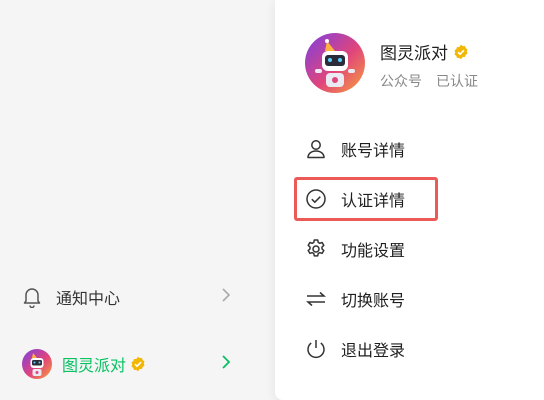 The height and width of the screenshot is (400, 544). Describe the element at coordinates (373, 300) in the screenshot. I see `menu-item-label: 切换账号` at that location.